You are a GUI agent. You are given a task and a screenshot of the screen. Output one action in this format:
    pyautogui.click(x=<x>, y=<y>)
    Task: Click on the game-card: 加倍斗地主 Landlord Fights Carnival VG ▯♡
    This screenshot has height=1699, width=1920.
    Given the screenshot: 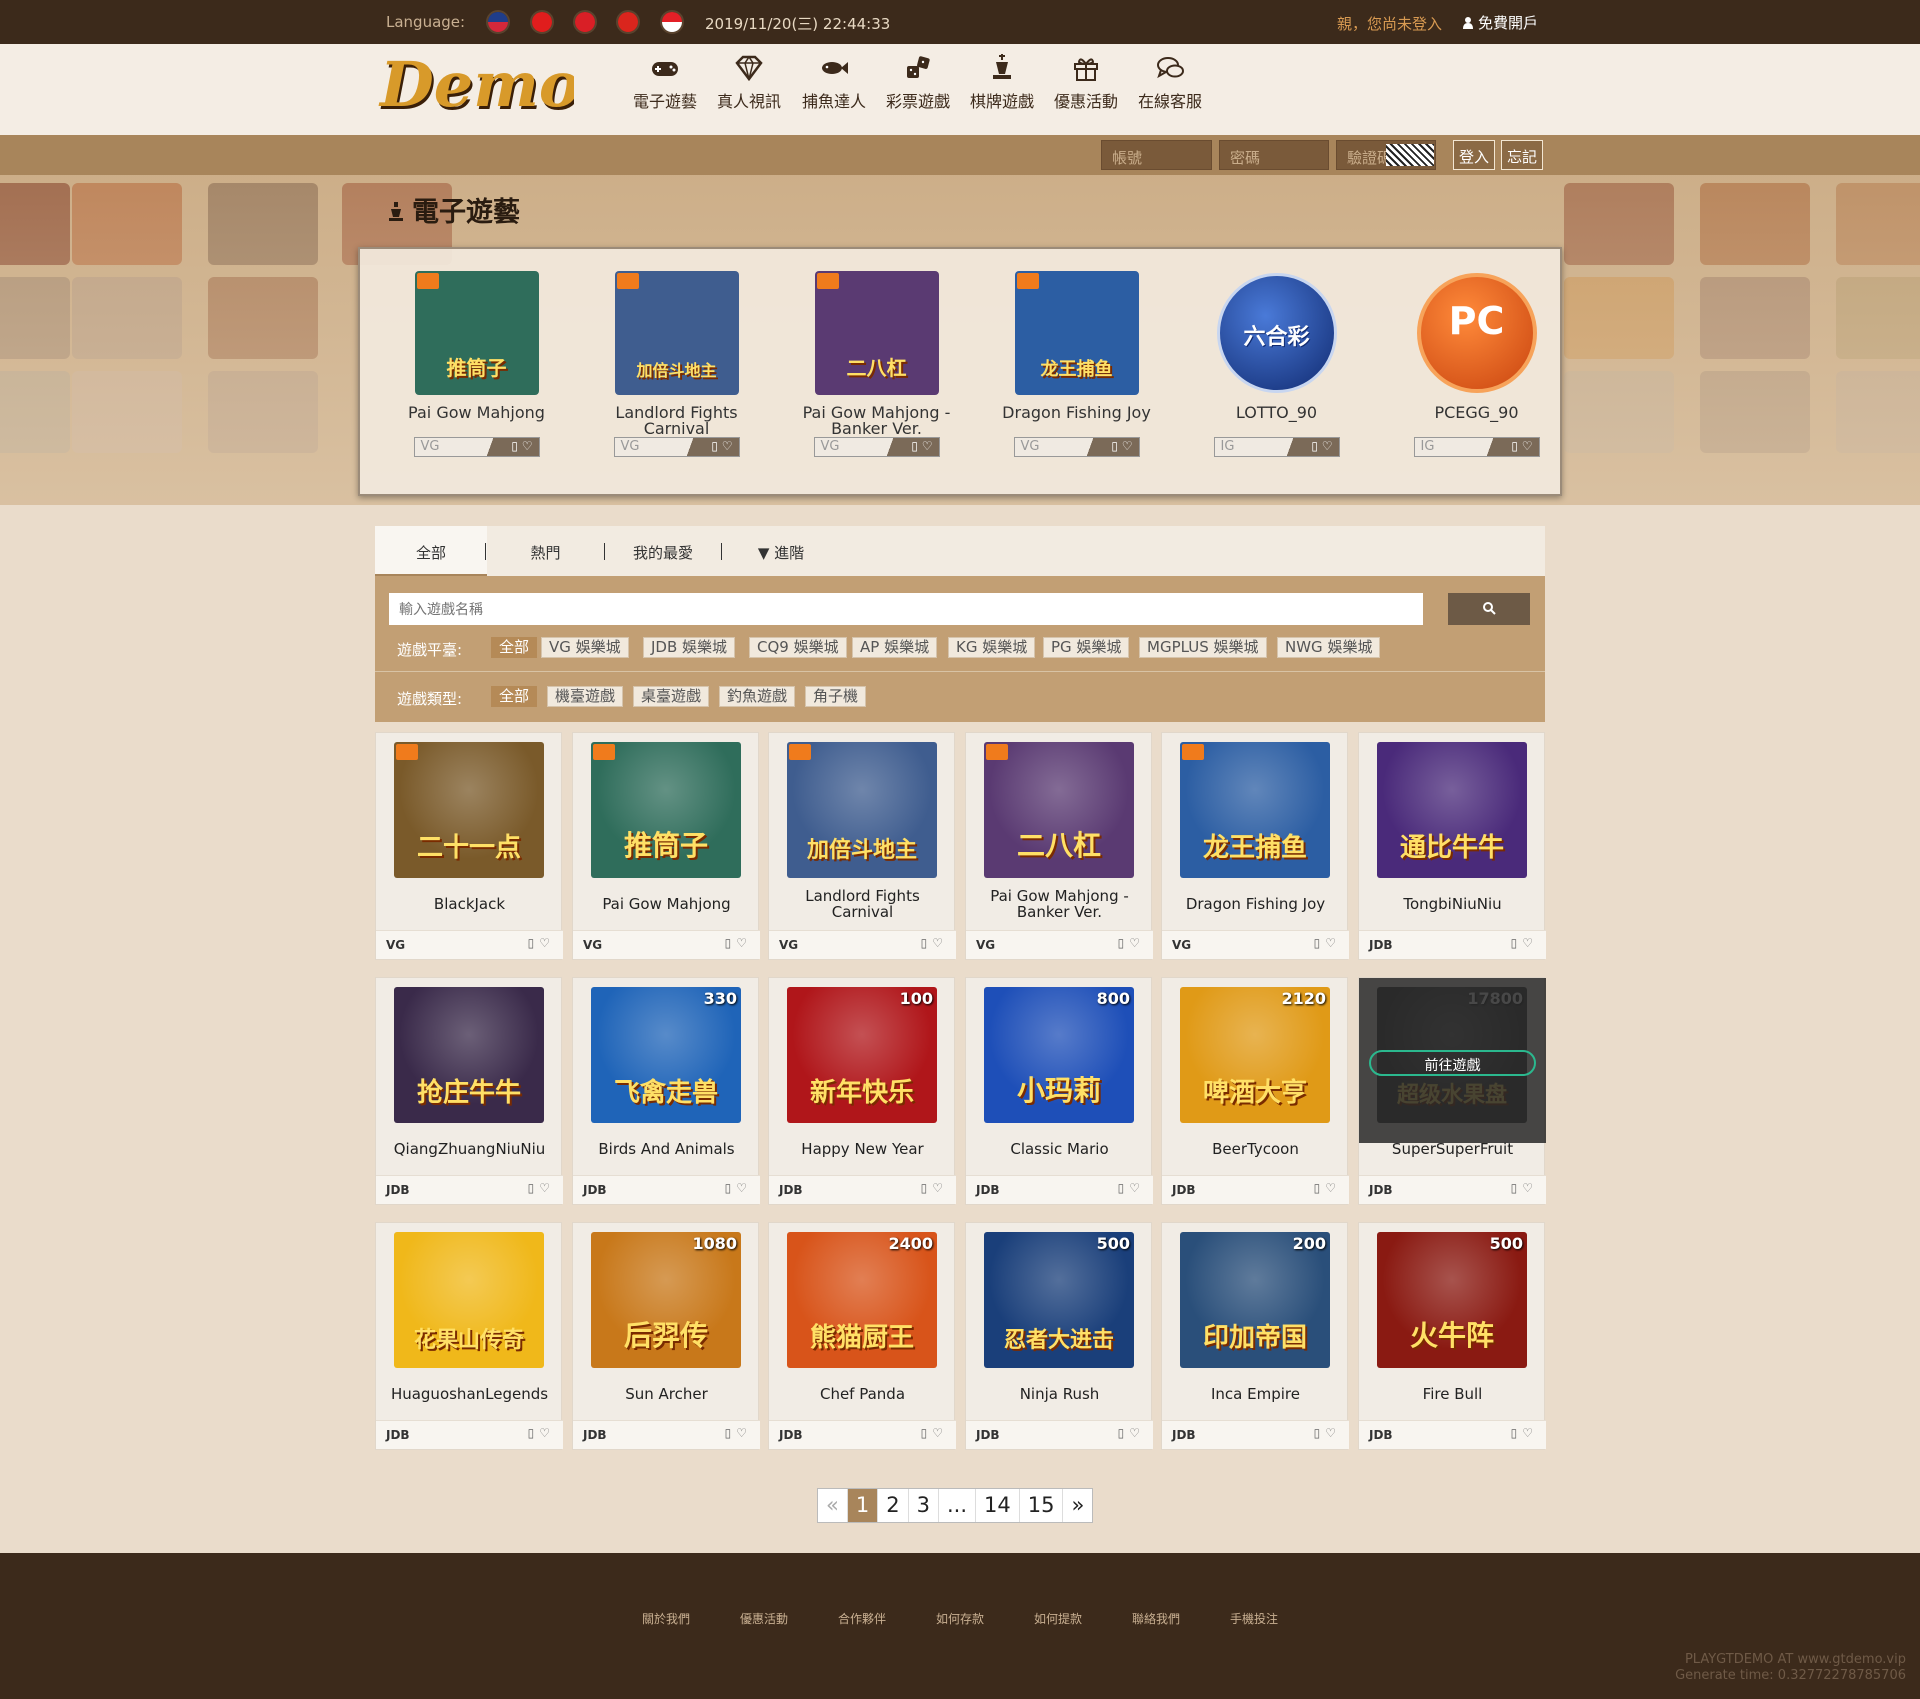 What is the action you would take?
    pyautogui.click(x=862, y=846)
    